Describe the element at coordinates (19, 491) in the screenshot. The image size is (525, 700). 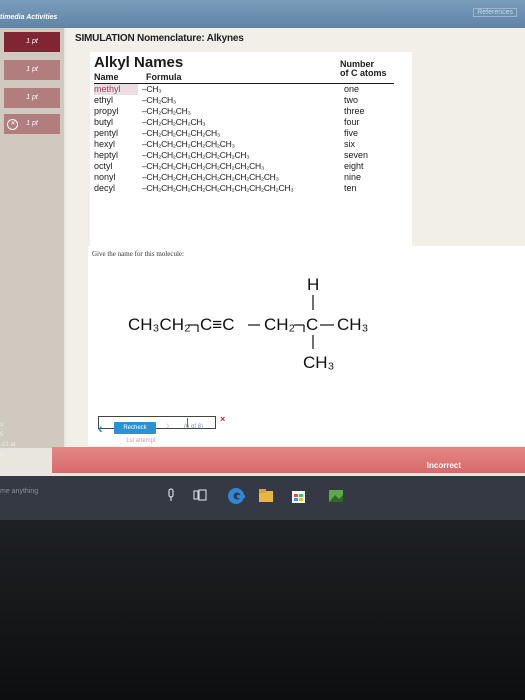
I see `taskbar-search: me anything` at that location.